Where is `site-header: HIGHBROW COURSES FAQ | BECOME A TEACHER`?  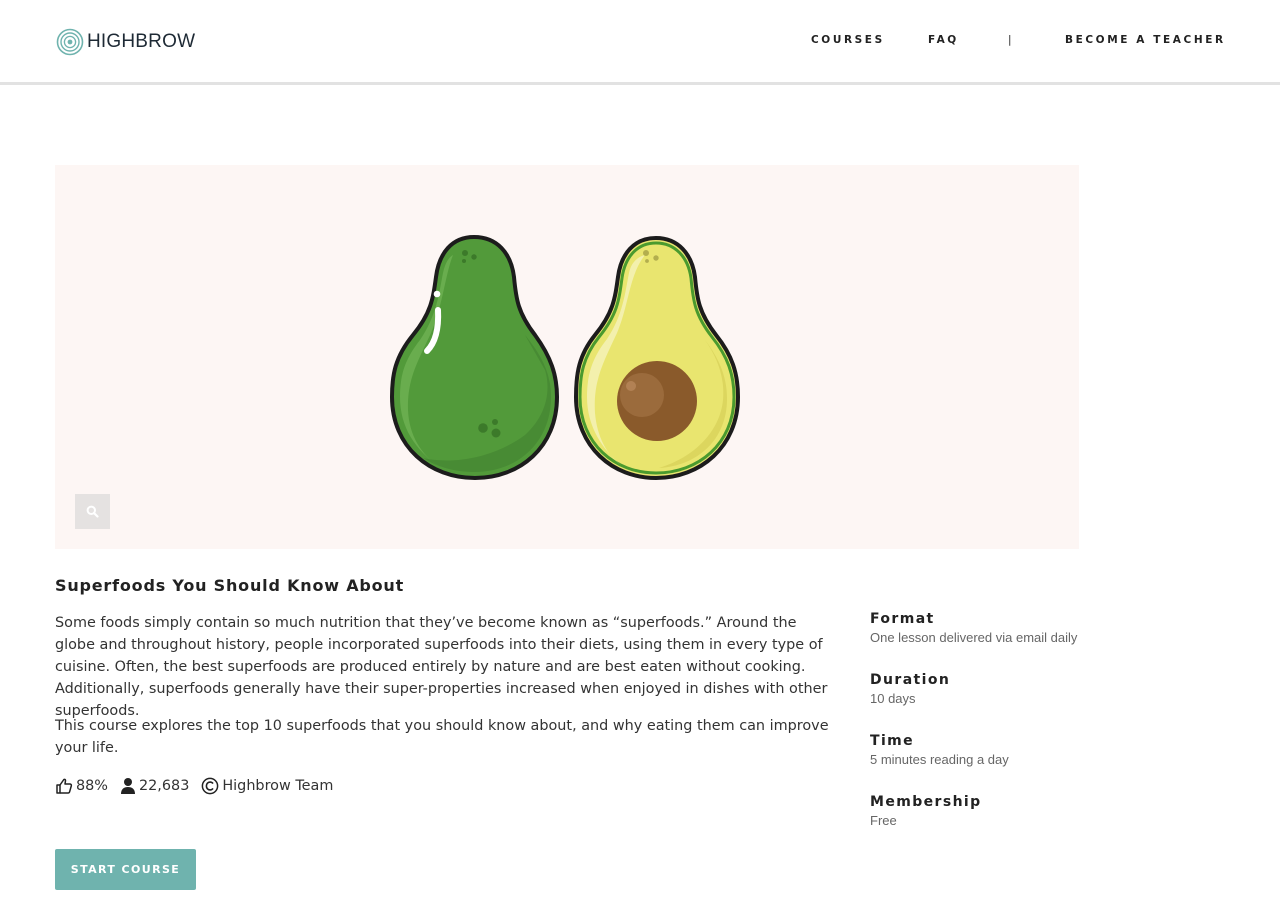
site-header: HIGHBROW COURSES FAQ | BECOME A TEACHER is located at coordinates (640, 42).